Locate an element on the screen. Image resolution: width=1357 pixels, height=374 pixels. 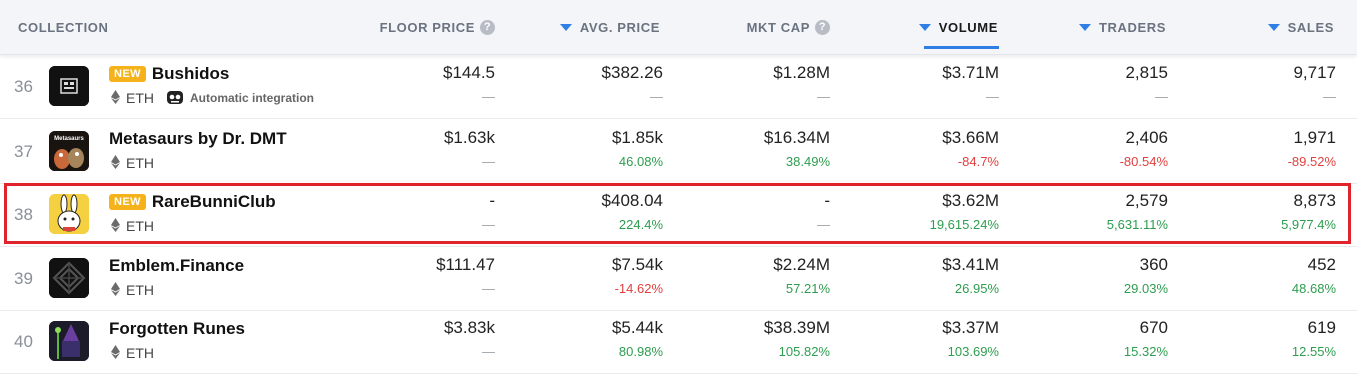
bunny-logo-icon is located at coordinates (69, 214).